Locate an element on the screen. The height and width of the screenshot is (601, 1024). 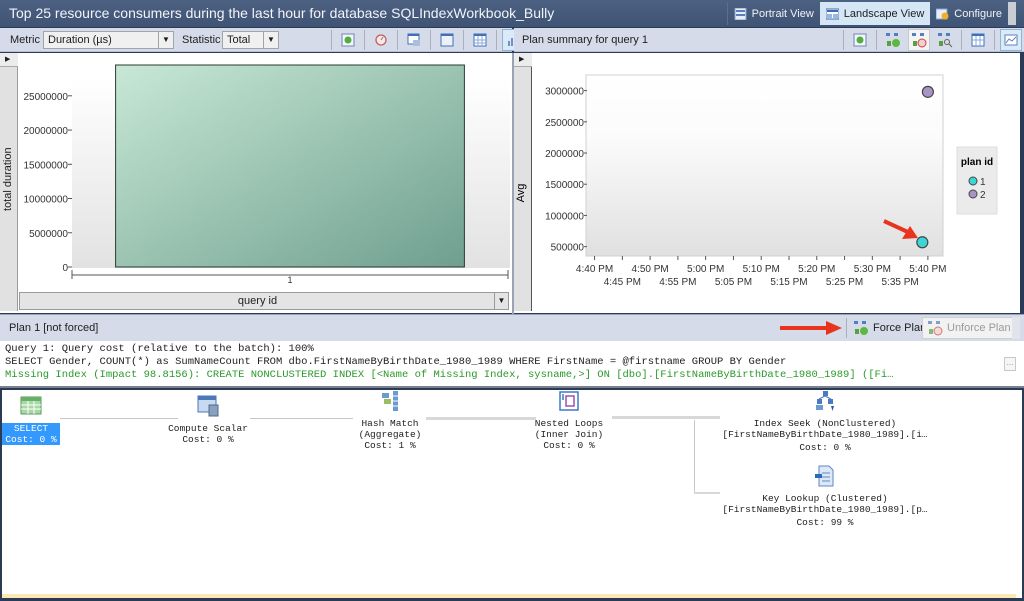
left-toolbar: Metric Duration (µs) ▼ Statistic Total ▼ is located at coordinates (267, 40).